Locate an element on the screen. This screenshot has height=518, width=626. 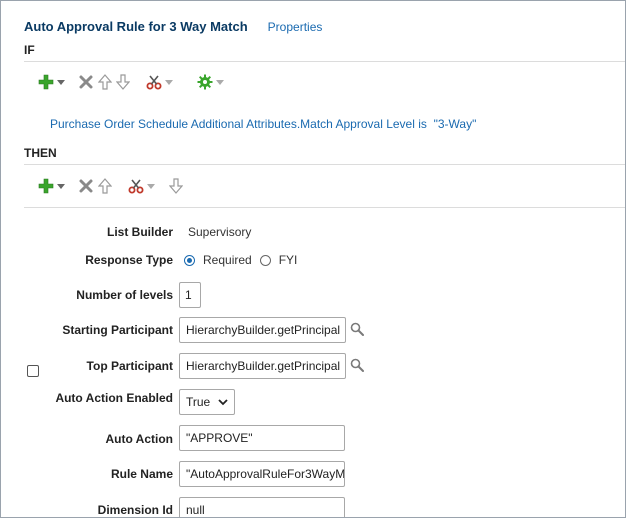
dimension-id-input: null is located at coordinates (262, 507).